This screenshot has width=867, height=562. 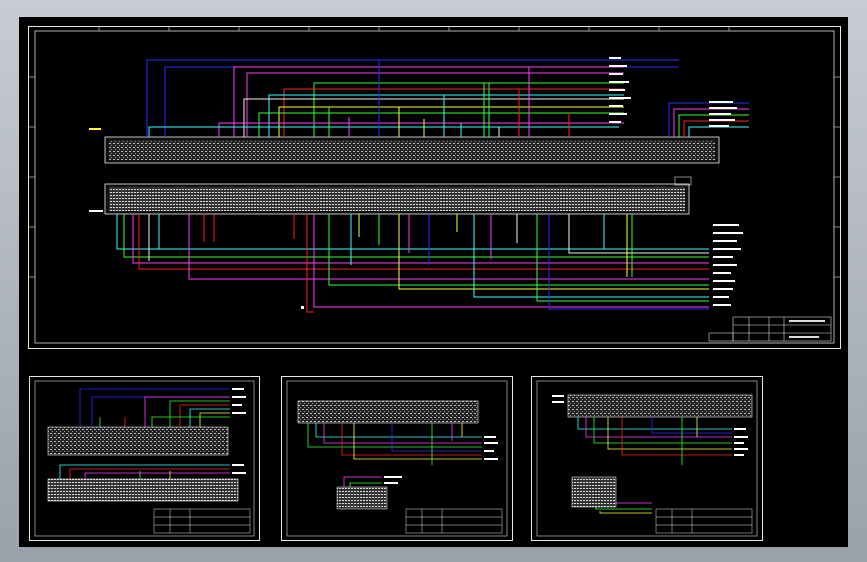 I want to click on lower-connector-block, so click(x=398, y=195).